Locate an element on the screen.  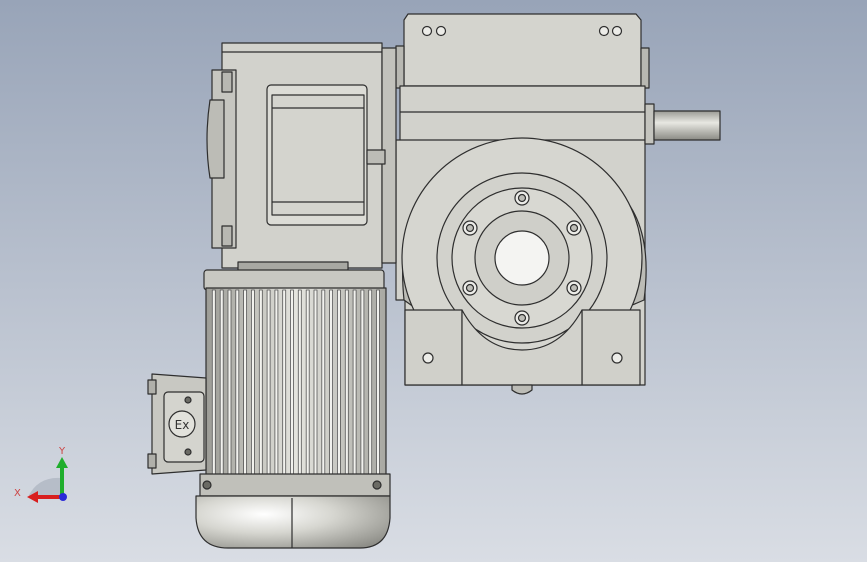
top-mounting-plate is located at coordinates (522, 50).